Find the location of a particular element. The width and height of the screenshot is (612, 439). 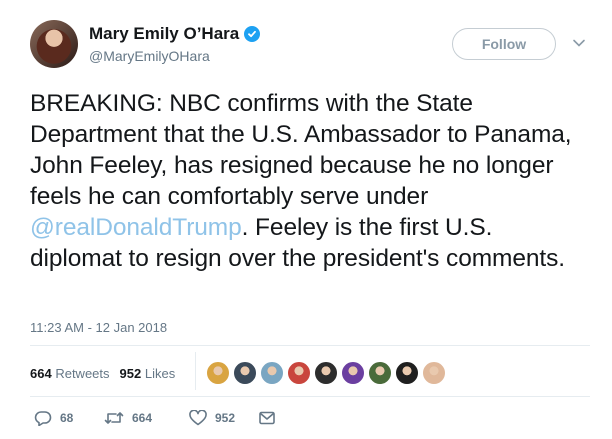

direct-message-button is located at coordinates (269, 418).